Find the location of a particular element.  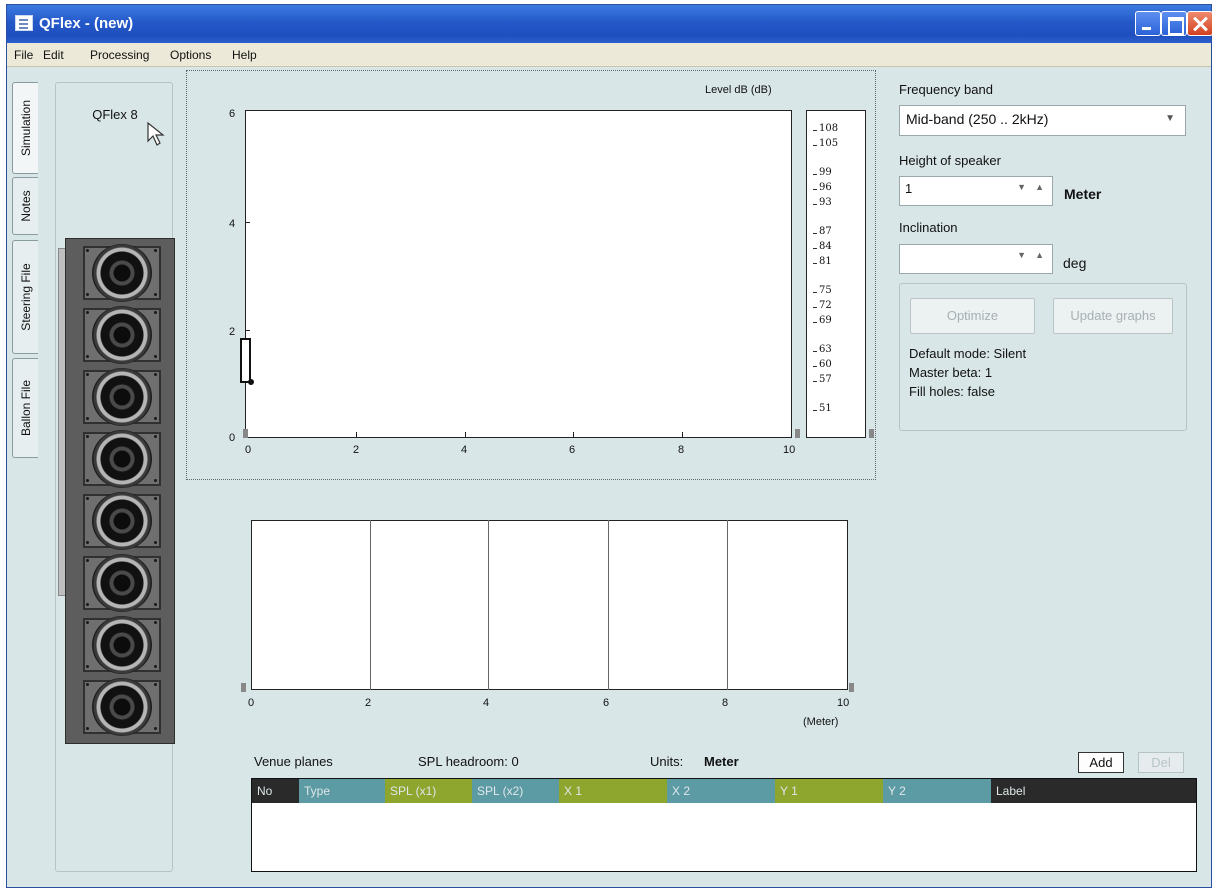

colorbar-tick-label: 105 is located at coordinates (829, 143).